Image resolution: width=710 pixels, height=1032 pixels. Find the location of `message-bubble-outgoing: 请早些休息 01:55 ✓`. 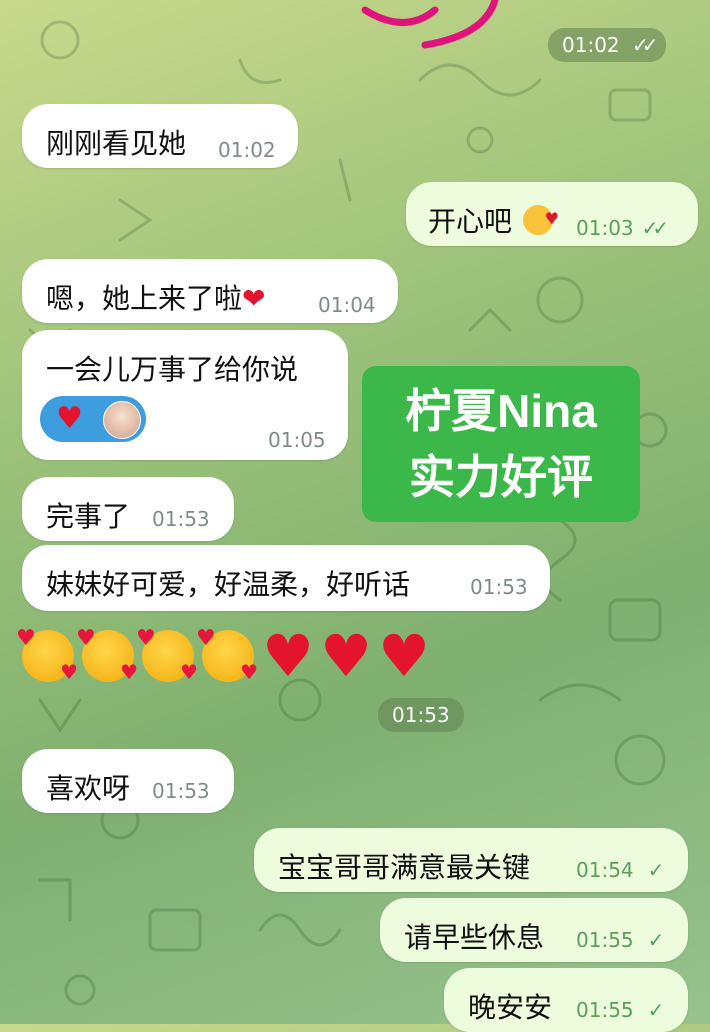

message-bubble-outgoing: 请早些休息 01:55 ✓ is located at coordinates (534, 930).